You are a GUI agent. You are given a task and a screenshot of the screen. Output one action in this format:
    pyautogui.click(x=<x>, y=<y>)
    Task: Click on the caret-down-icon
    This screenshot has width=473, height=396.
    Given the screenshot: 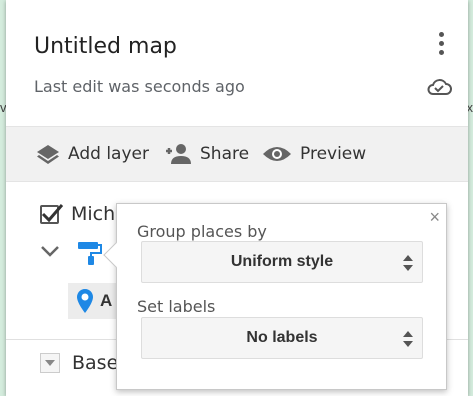 What is the action you would take?
    pyautogui.click(x=50, y=363)
    